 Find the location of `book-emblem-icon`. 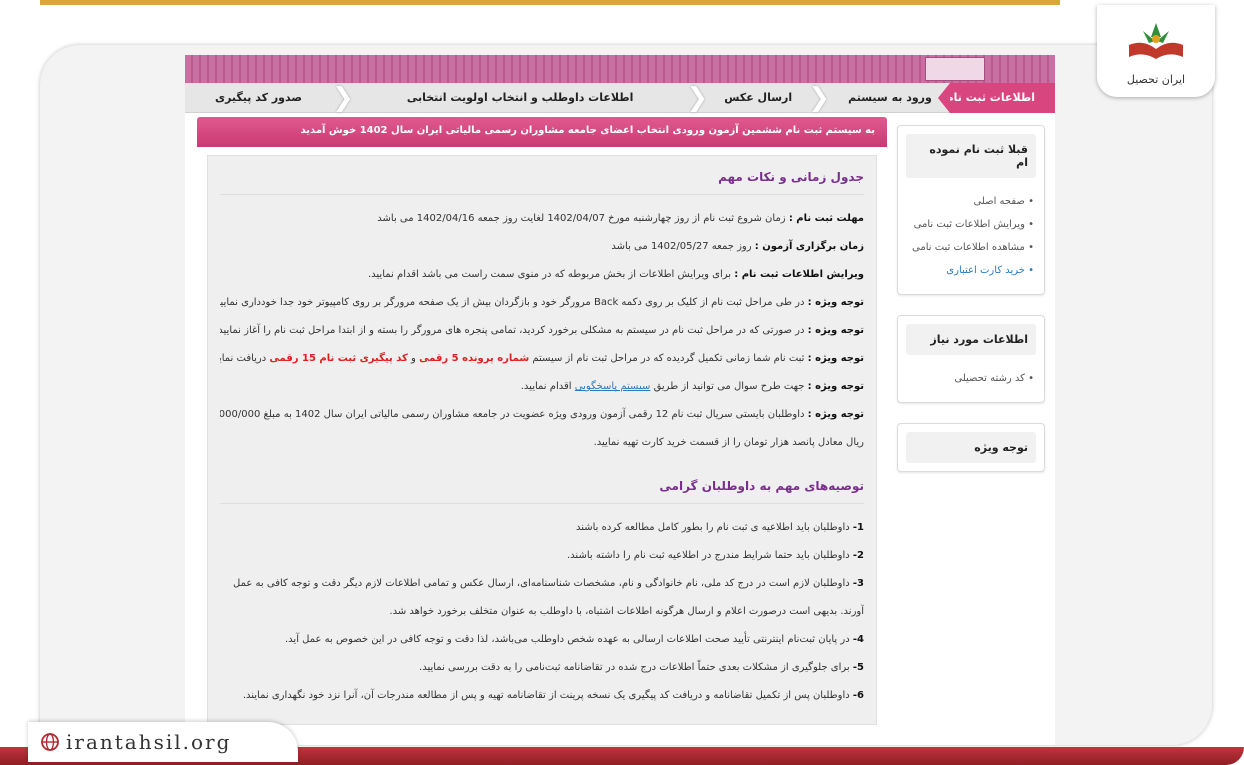

book-emblem-icon is located at coordinates (1156, 41).